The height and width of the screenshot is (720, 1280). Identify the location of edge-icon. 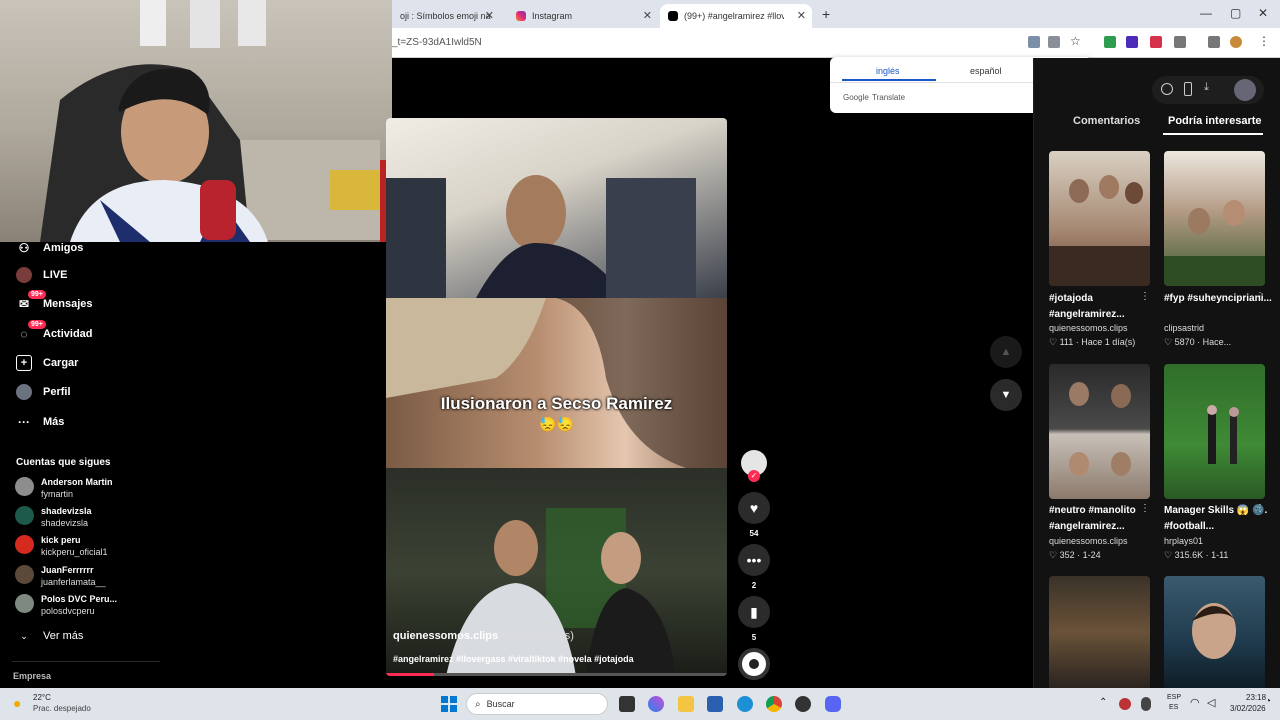
(745, 704).